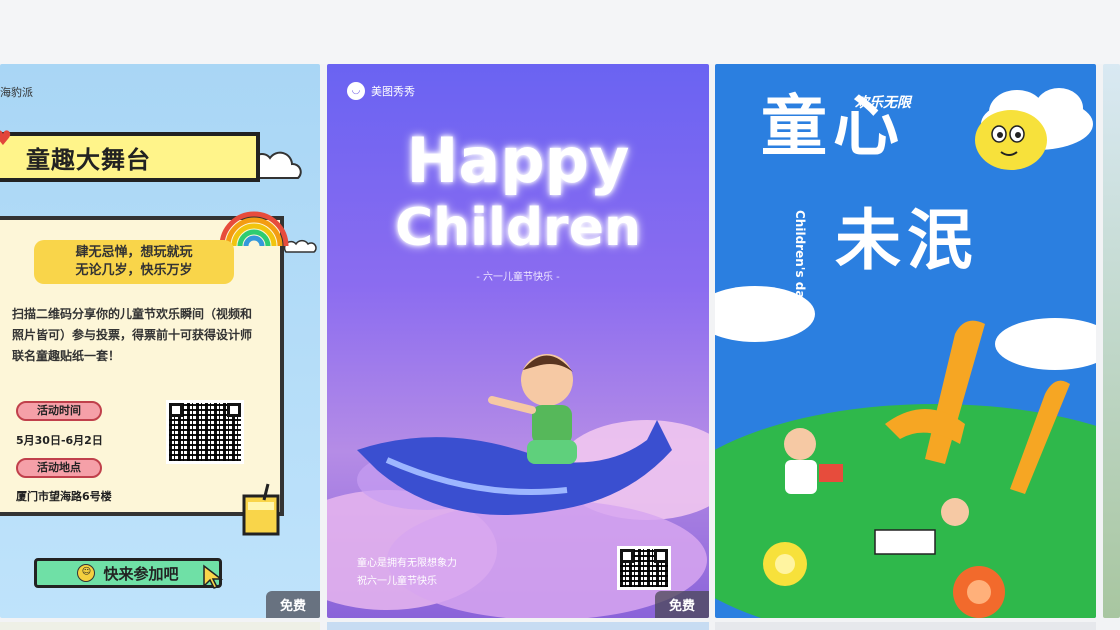 This screenshot has height=630, width=1120. I want to click on place-tag: 活动地点, so click(59, 468).